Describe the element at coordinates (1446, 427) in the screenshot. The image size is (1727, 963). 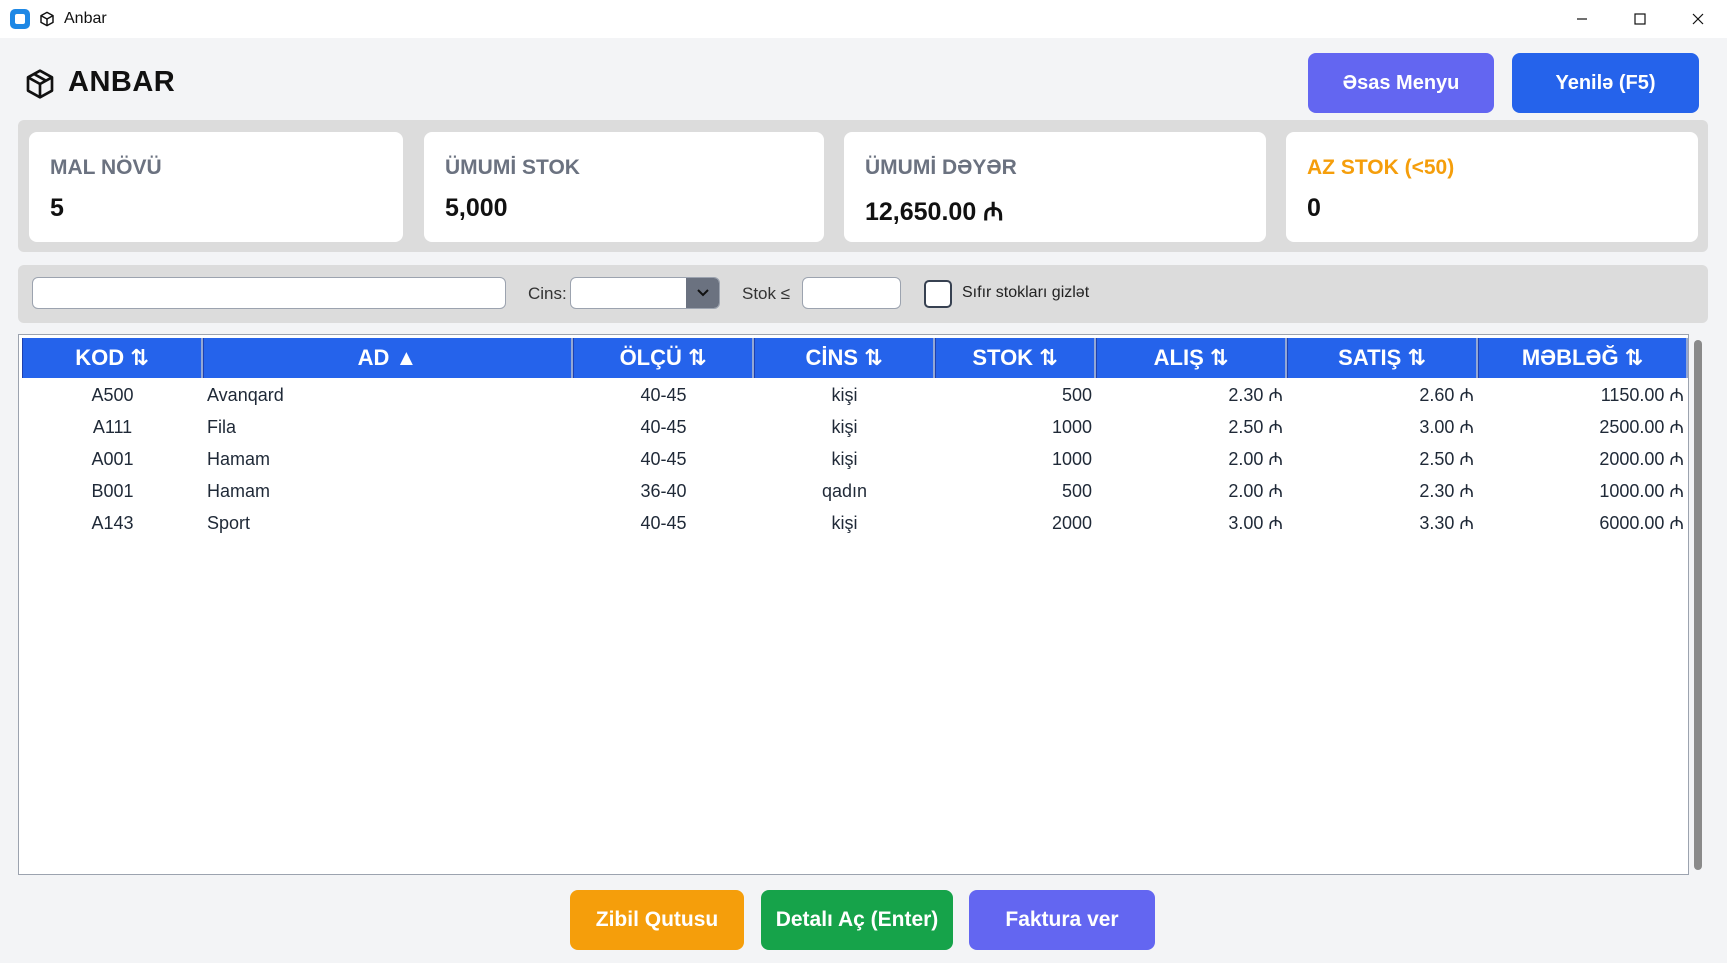
I see `cell-satis: 3.00 ₼` at that location.